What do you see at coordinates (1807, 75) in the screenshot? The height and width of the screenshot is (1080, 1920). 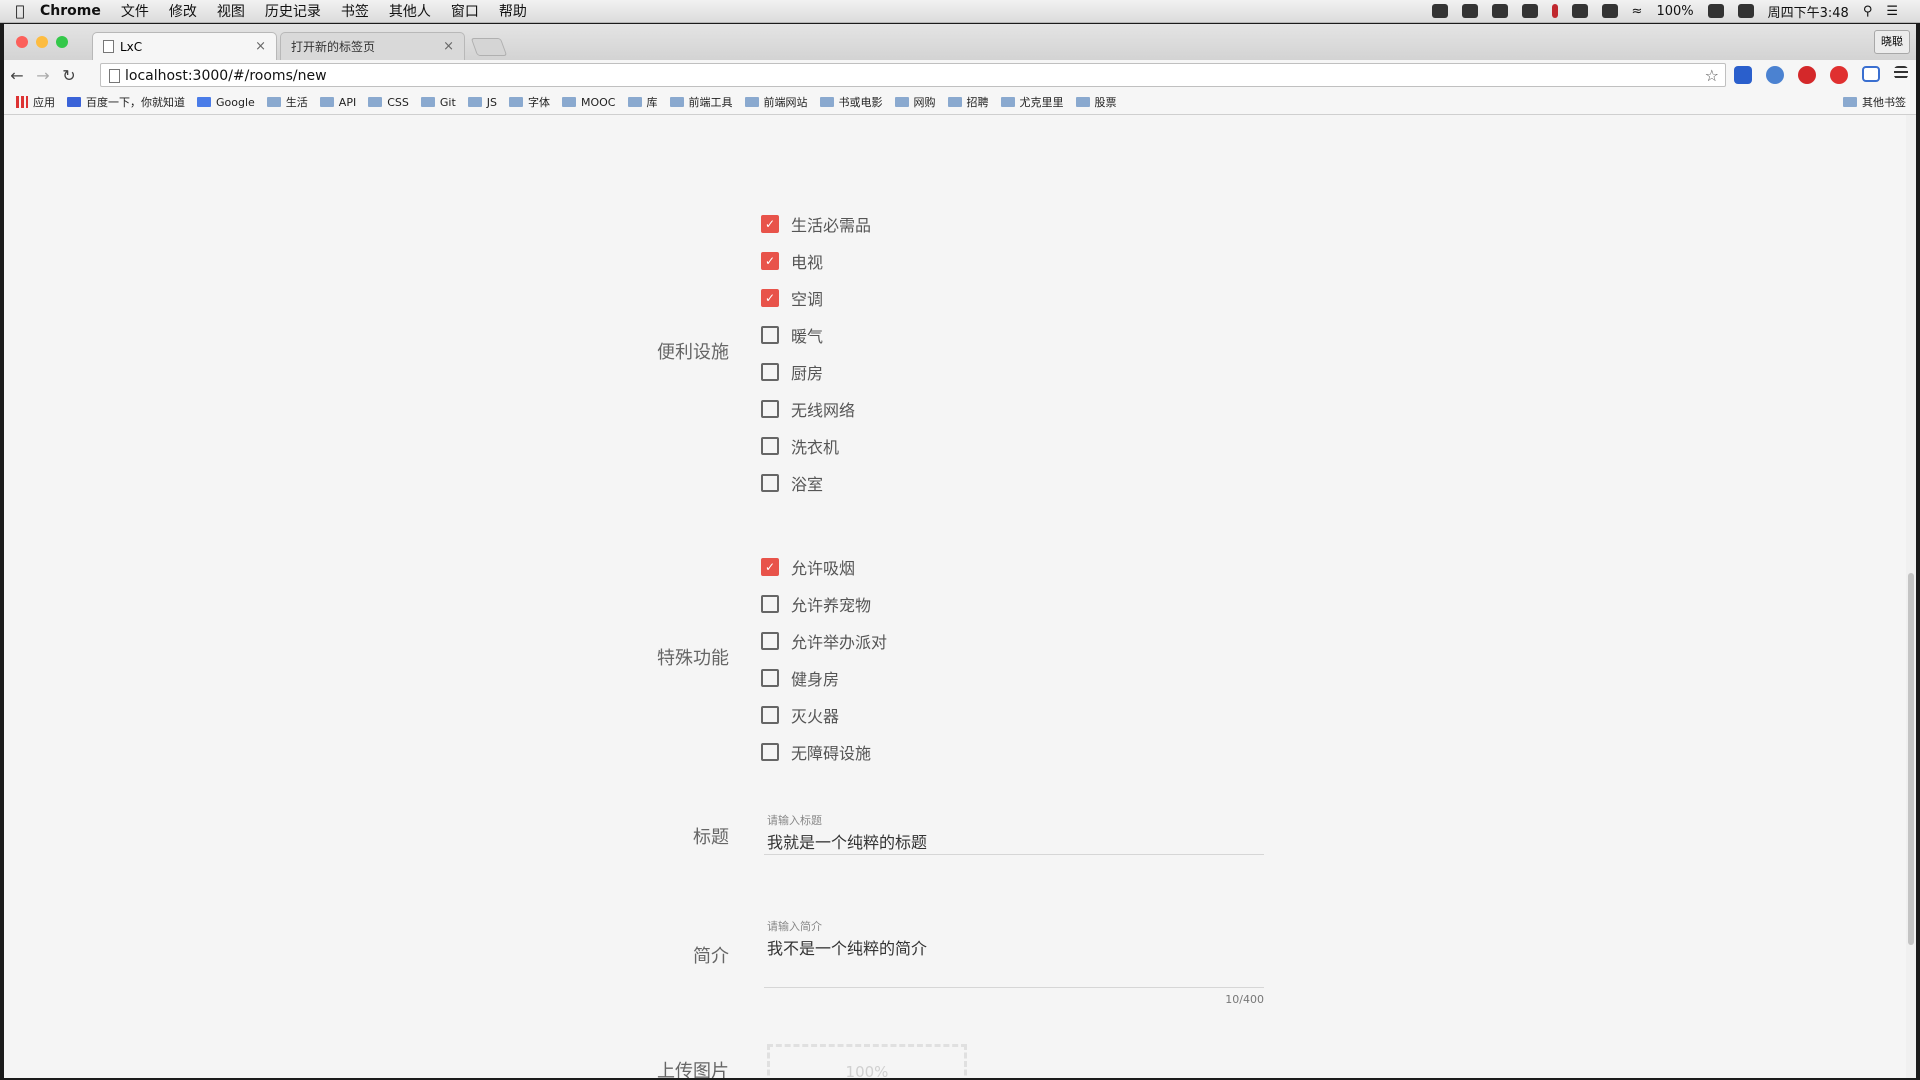 I see `power-extension-icon` at bounding box center [1807, 75].